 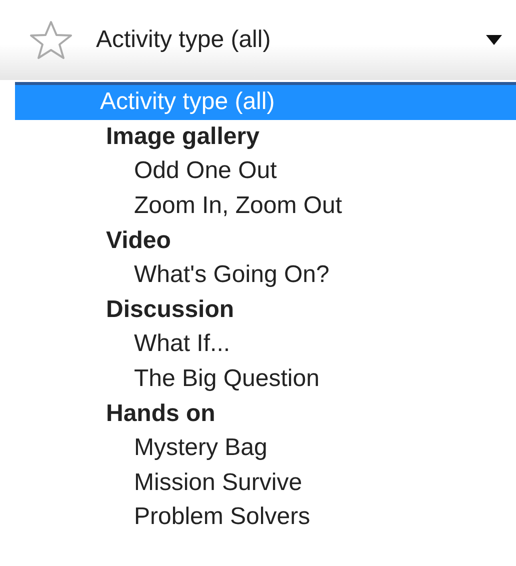 What do you see at coordinates (138, 241) in the screenshot?
I see `option-group-label: Video` at bounding box center [138, 241].